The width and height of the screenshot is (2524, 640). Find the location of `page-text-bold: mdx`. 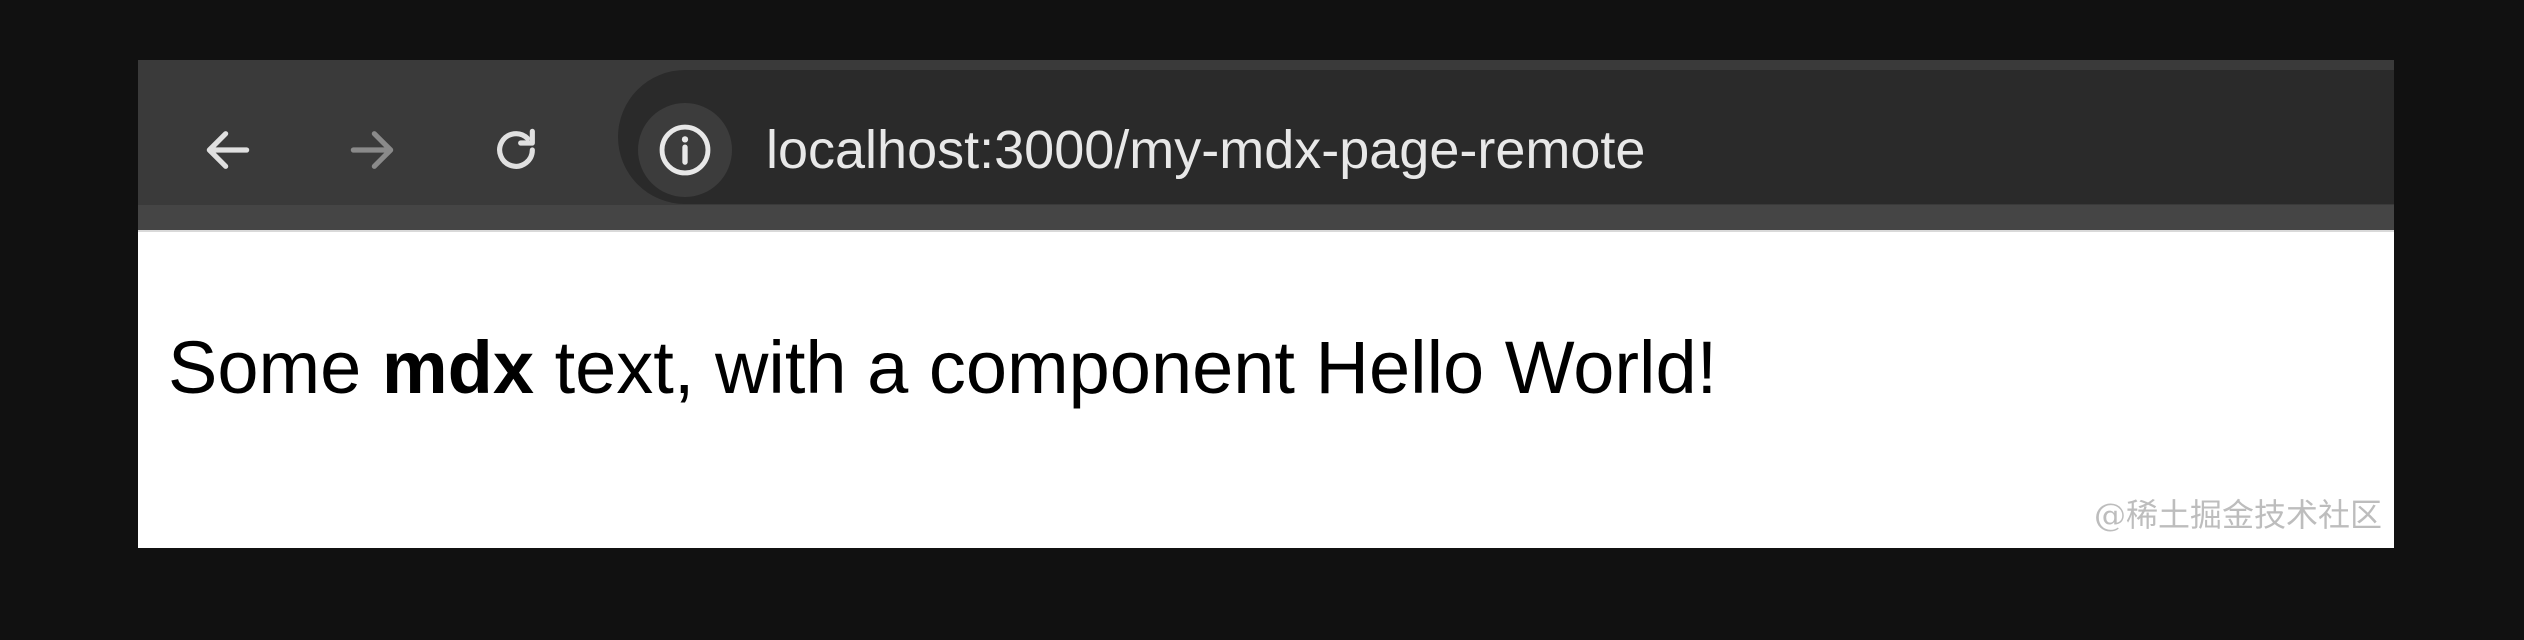

page-text-bold: mdx is located at coordinates (458, 367).